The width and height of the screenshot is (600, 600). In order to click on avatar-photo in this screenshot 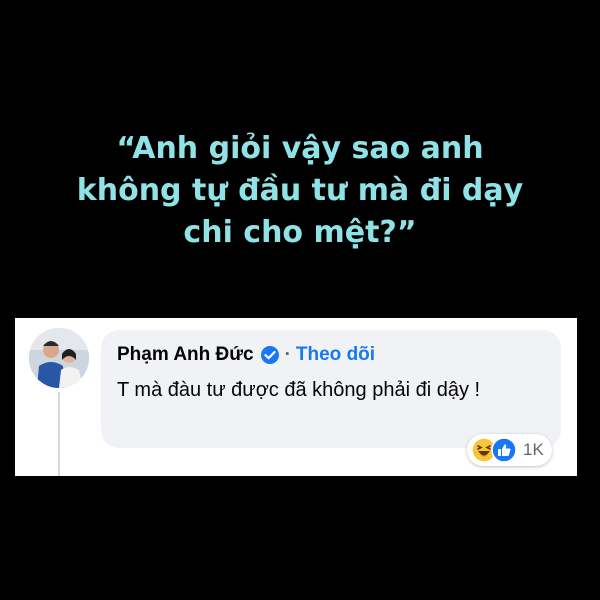, I will do `click(59, 358)`.